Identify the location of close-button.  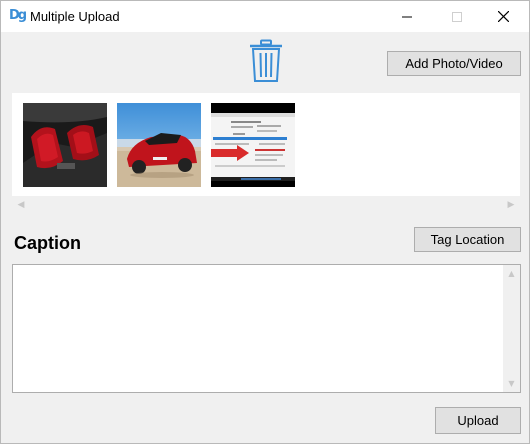
(503, 16).